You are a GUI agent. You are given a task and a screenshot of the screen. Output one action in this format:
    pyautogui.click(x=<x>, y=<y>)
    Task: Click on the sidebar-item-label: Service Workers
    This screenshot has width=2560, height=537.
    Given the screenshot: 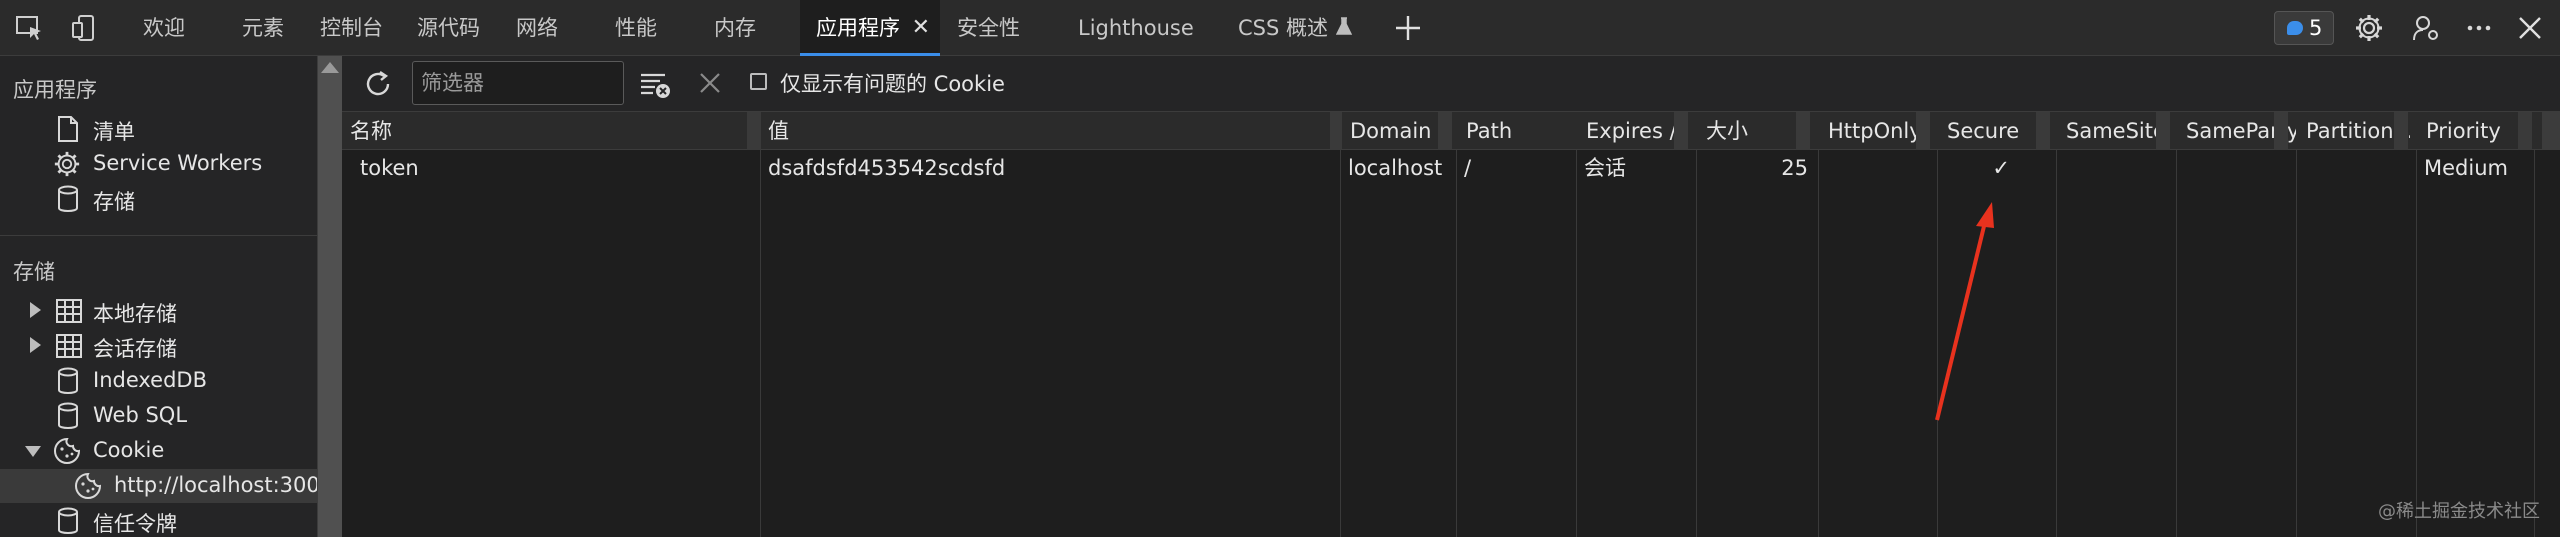 What is the action you would take?
    pyautogui.click(x=178, y=163)
    